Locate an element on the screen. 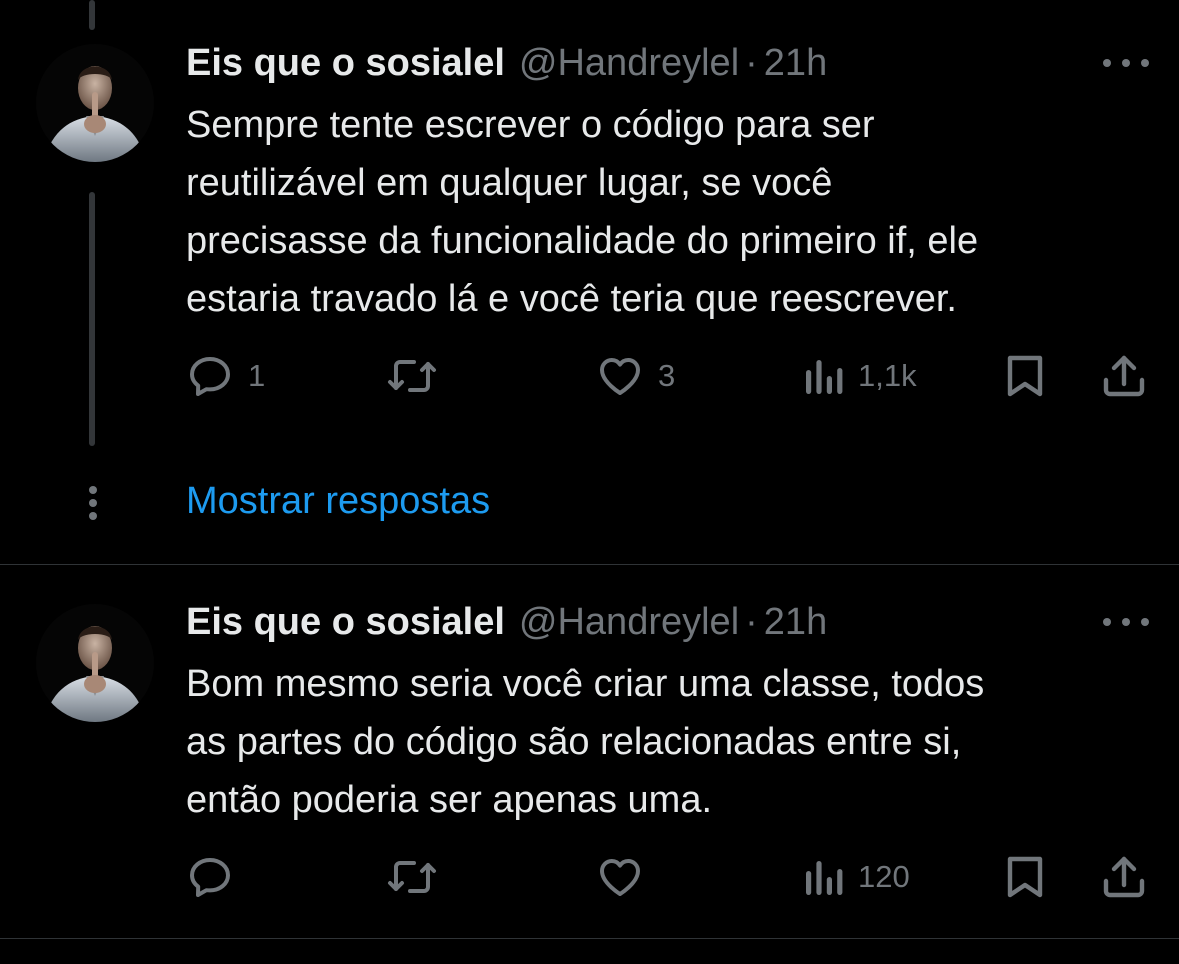 Image resolution: width=1179 pixels, height=964 pixels. reply-count: 1 is located at coordinates (257, 375).